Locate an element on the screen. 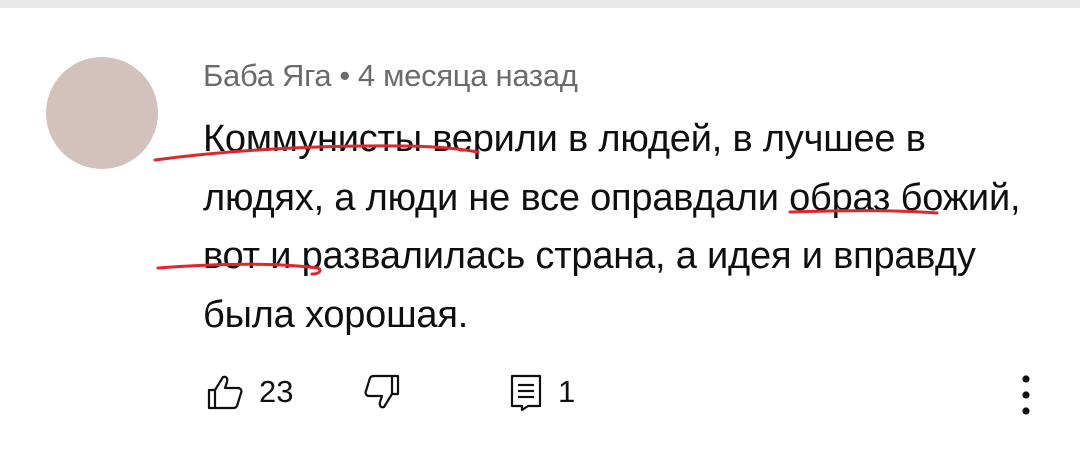 The image size is (1080, 464). dislike-button is located at coordinates (382, 392).